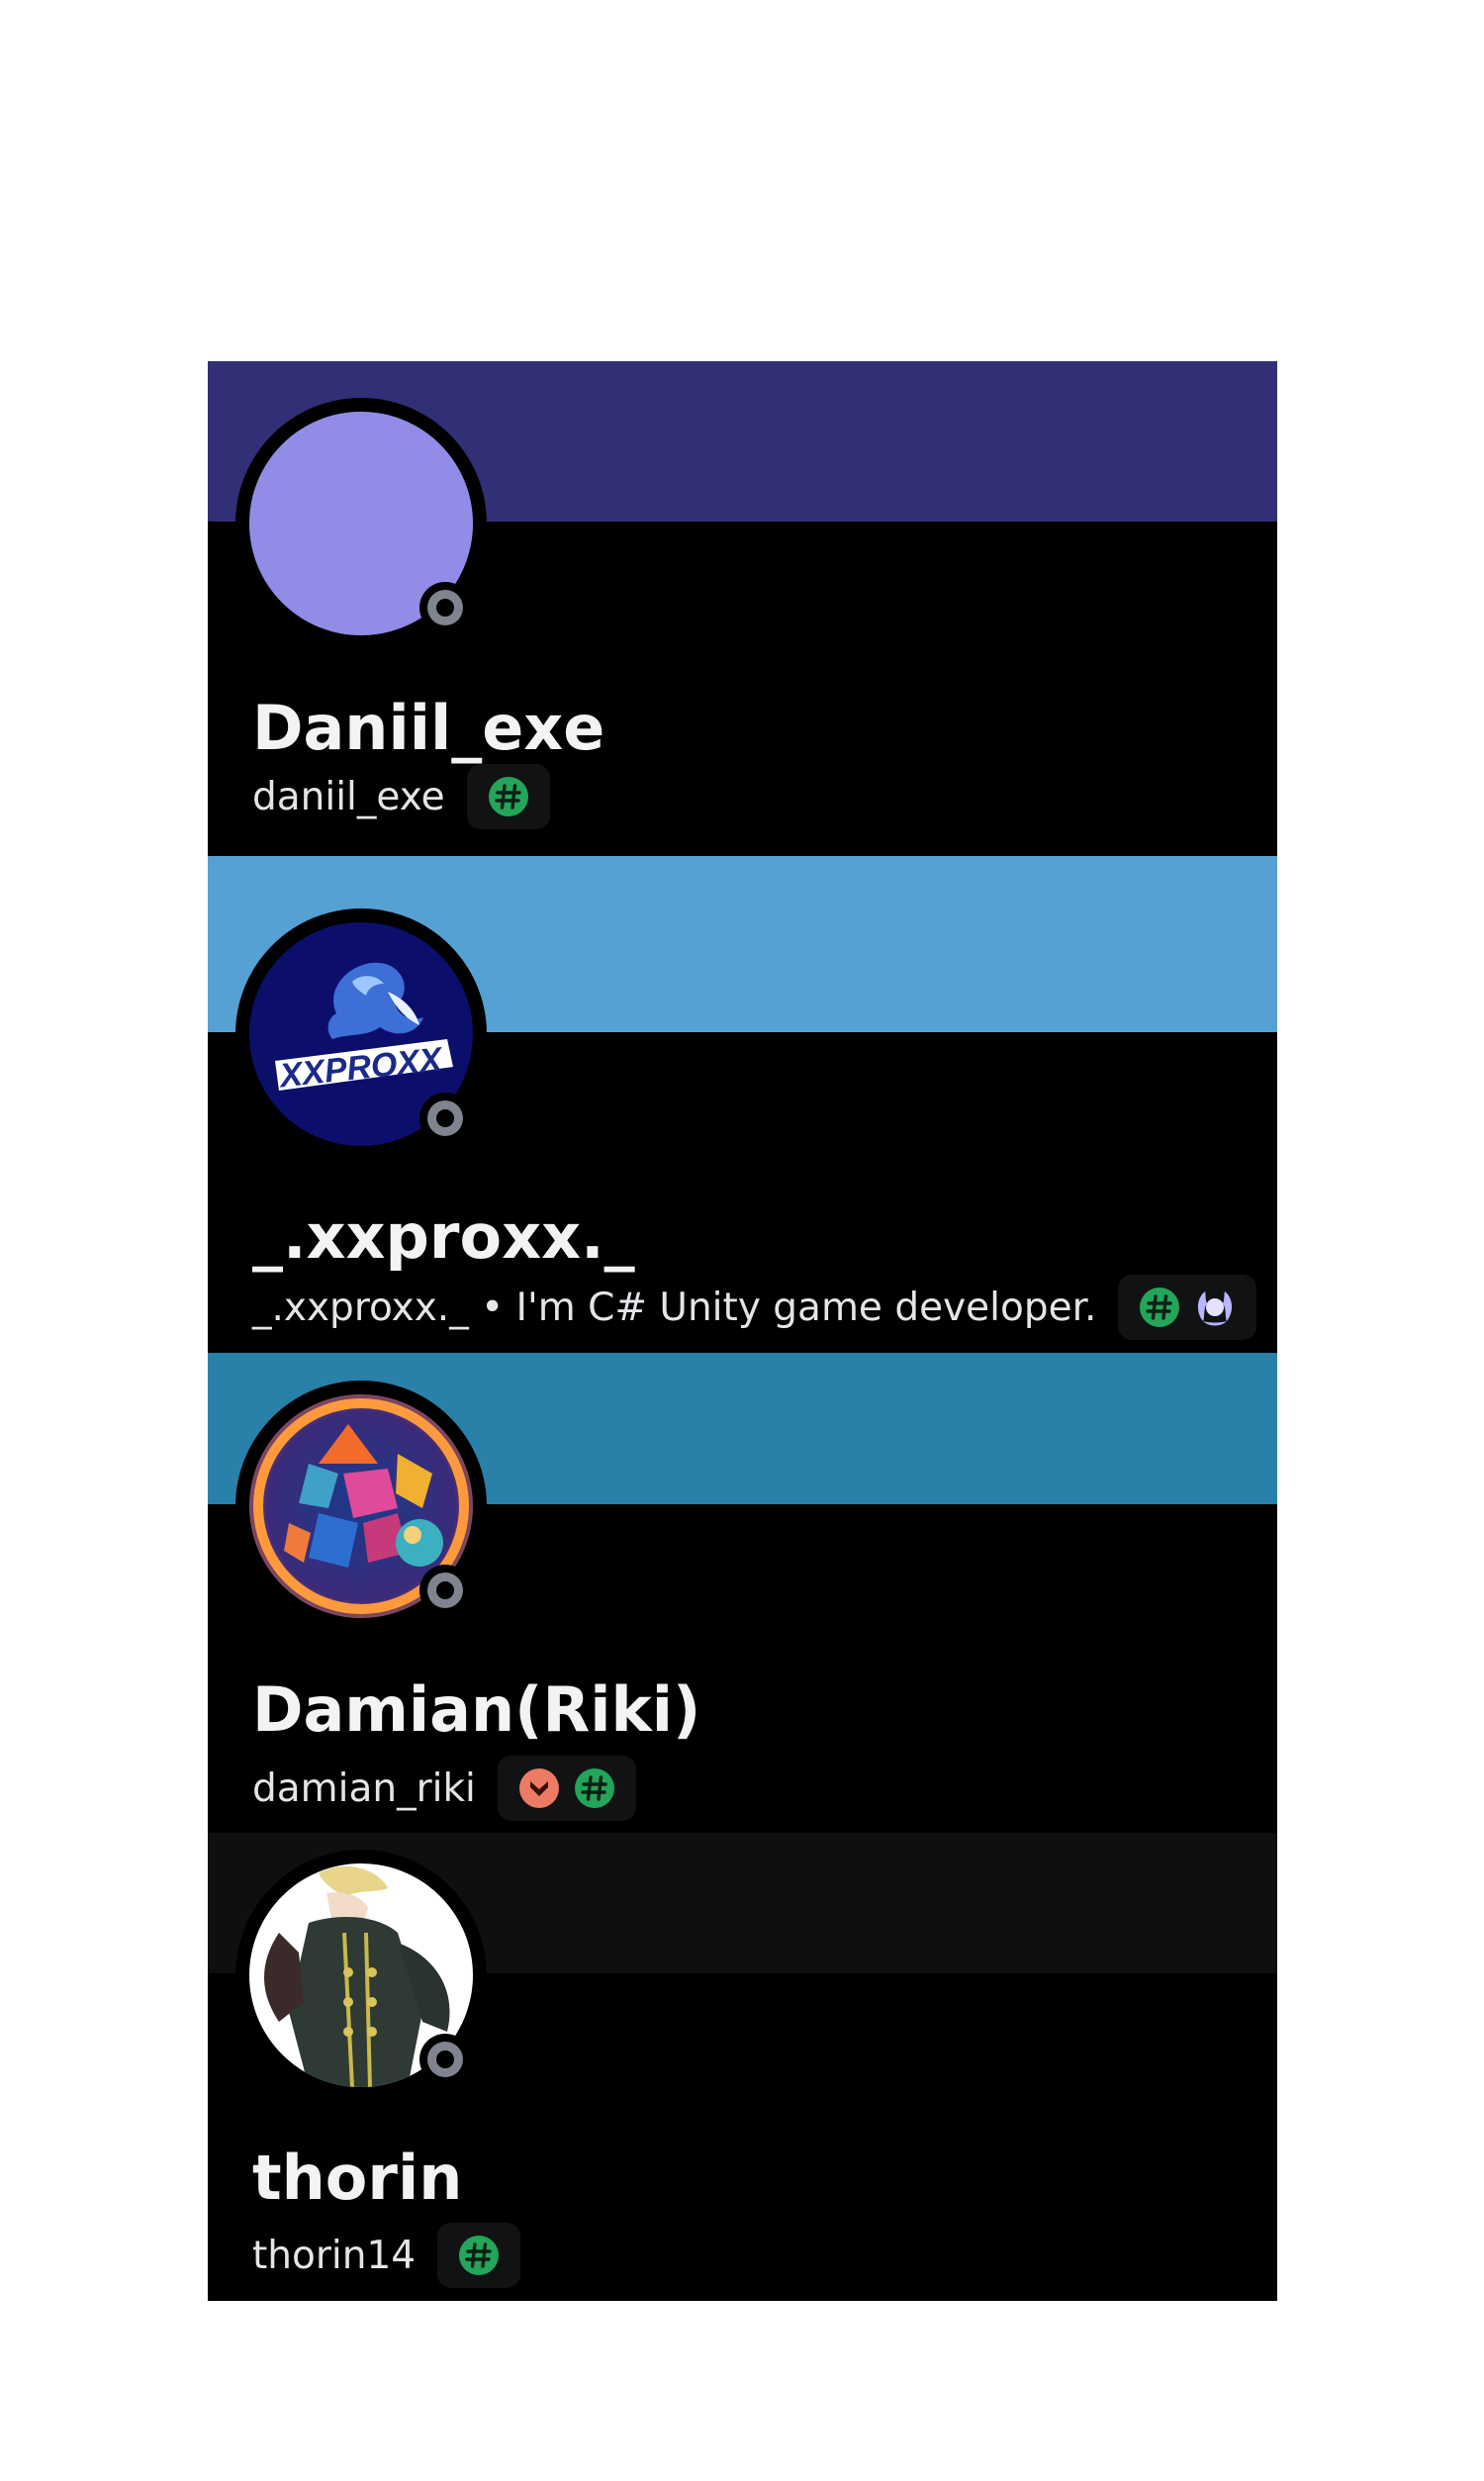 This screenshot has width=1484, height=2481. I want to click on username-row: thorin14, so click(386, 2255).